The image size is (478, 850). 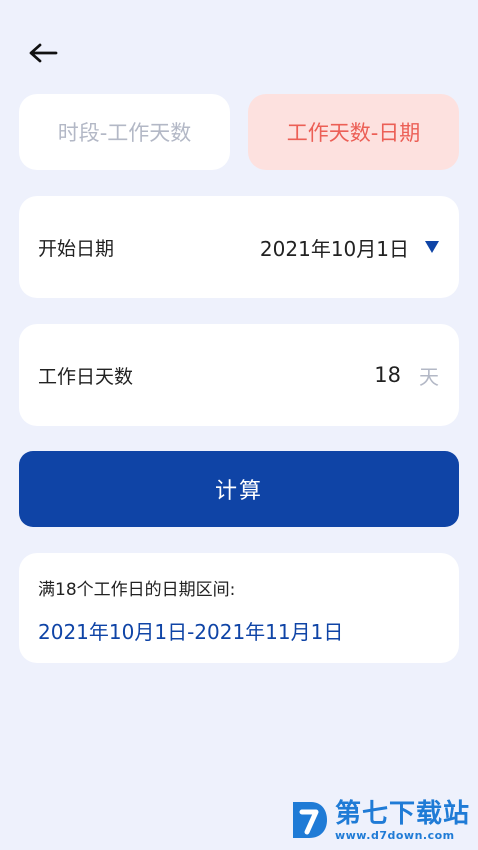 What do you see at coordinates (402, 813) in the screenshot?
I see `watermark-title: 第七下载站` at bounding box center [402, 813].